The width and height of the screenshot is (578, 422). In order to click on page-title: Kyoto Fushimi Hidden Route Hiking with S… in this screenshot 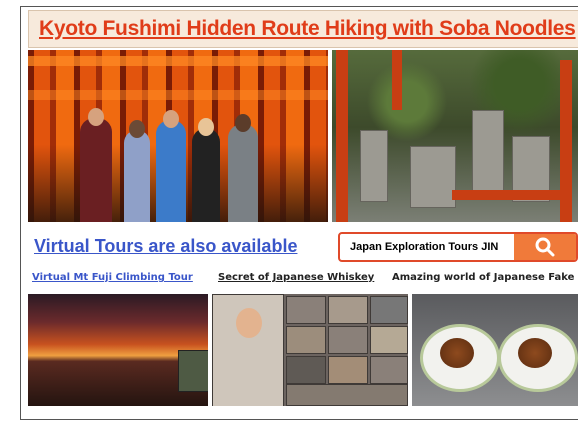, I will do `click(307, 29)`.